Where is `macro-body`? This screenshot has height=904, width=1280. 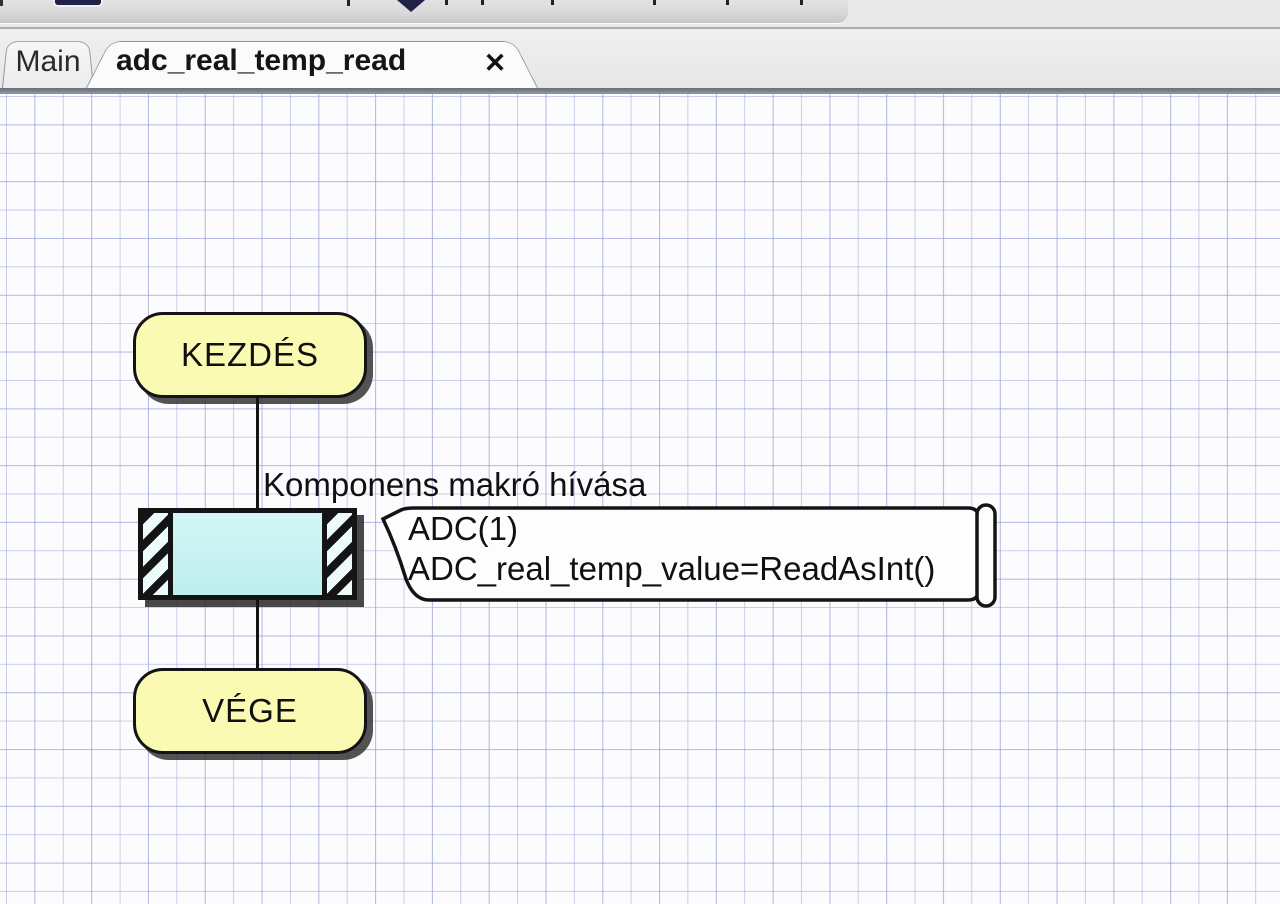
macro-body is located at coordinates (247, 554).